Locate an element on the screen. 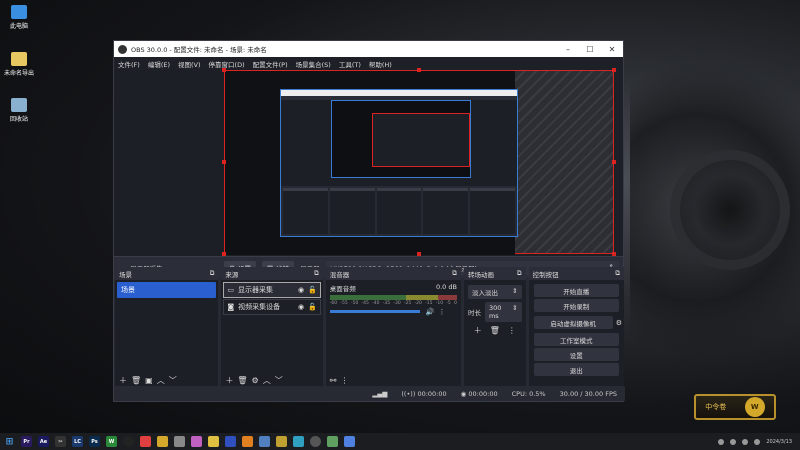  fps-readout: 30.00 / 30.00 FPS is located at coordinates (588, 393).